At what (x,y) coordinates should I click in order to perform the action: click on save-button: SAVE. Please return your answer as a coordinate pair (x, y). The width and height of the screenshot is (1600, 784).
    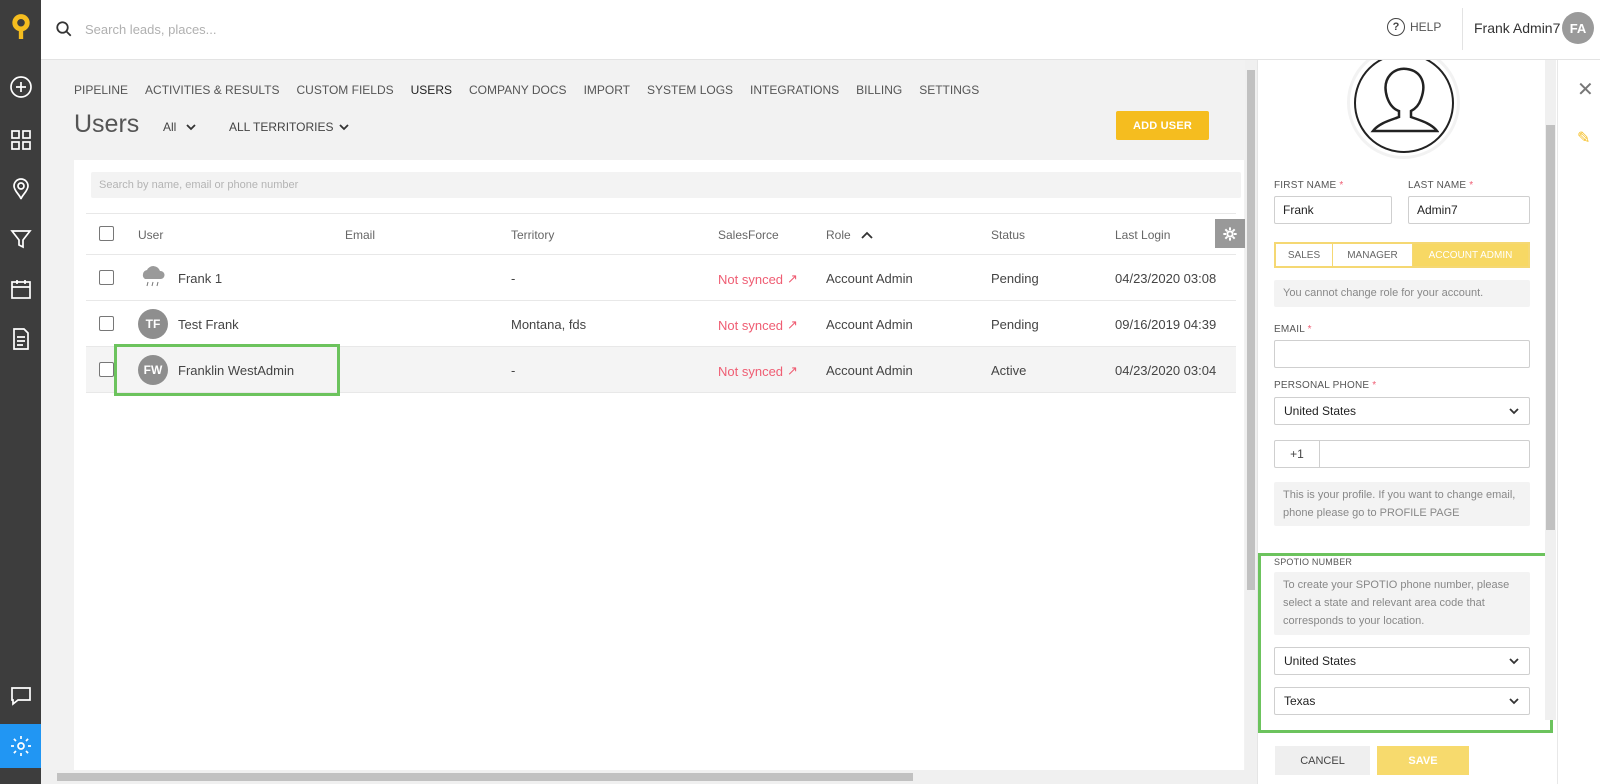
    Looking at the image, I should click on (1423, 760).